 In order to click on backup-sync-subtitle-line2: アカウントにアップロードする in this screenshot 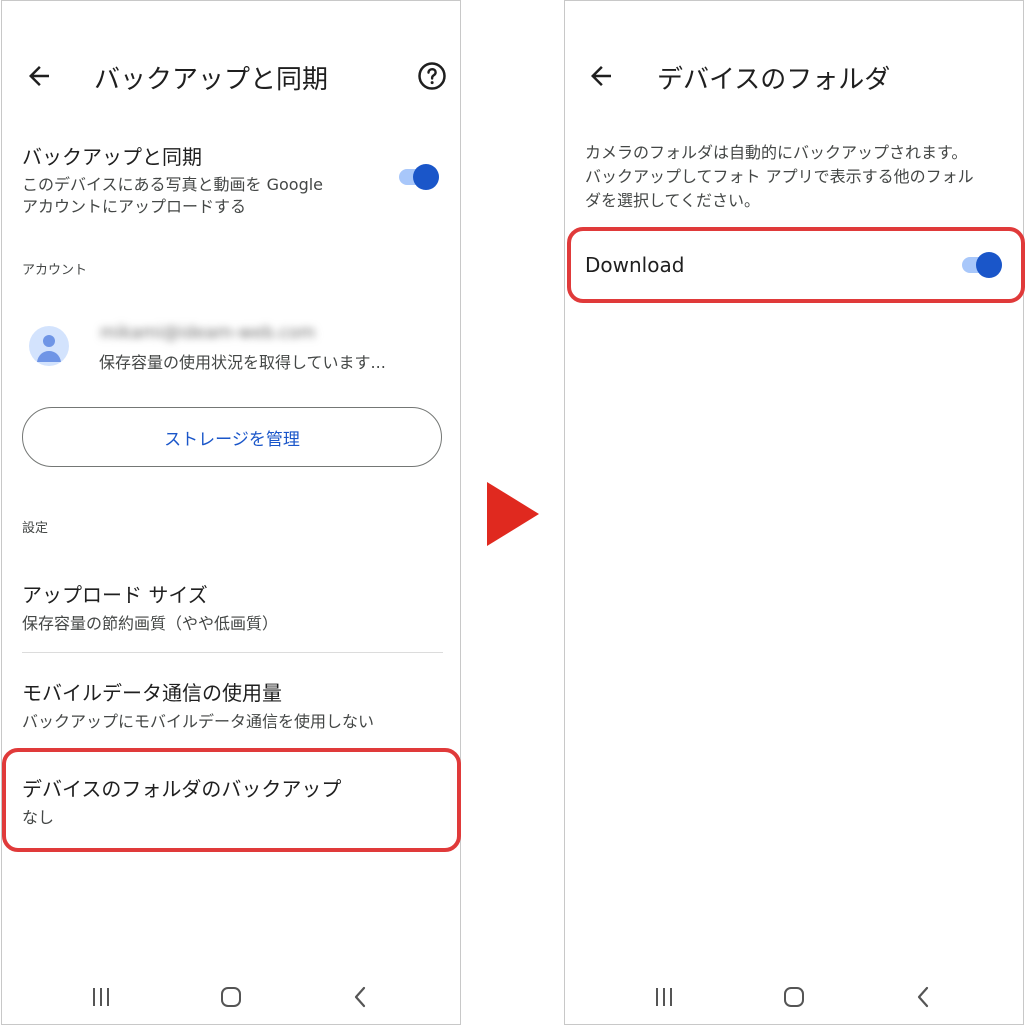, I will do `click(134, 206)`.